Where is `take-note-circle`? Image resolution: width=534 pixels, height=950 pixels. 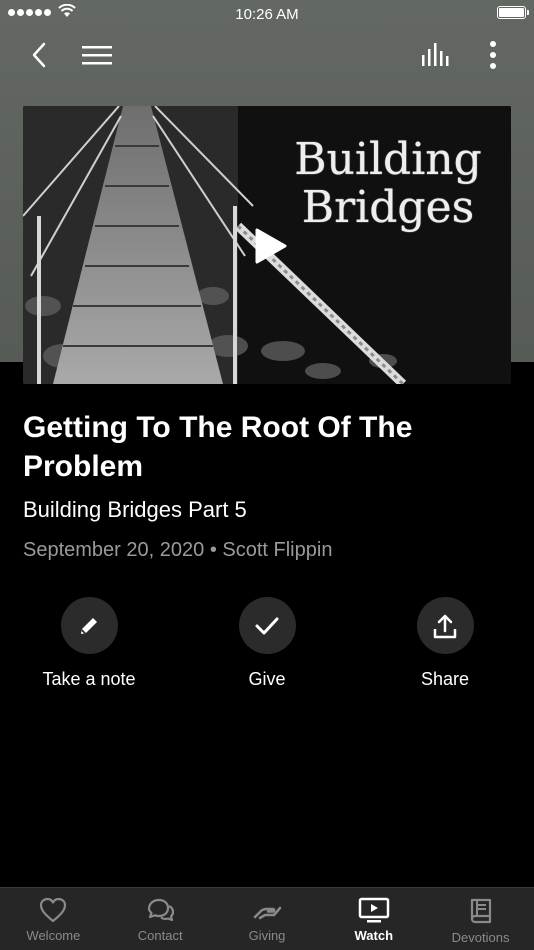
take-note-circle is located at coordinates (89, 625).